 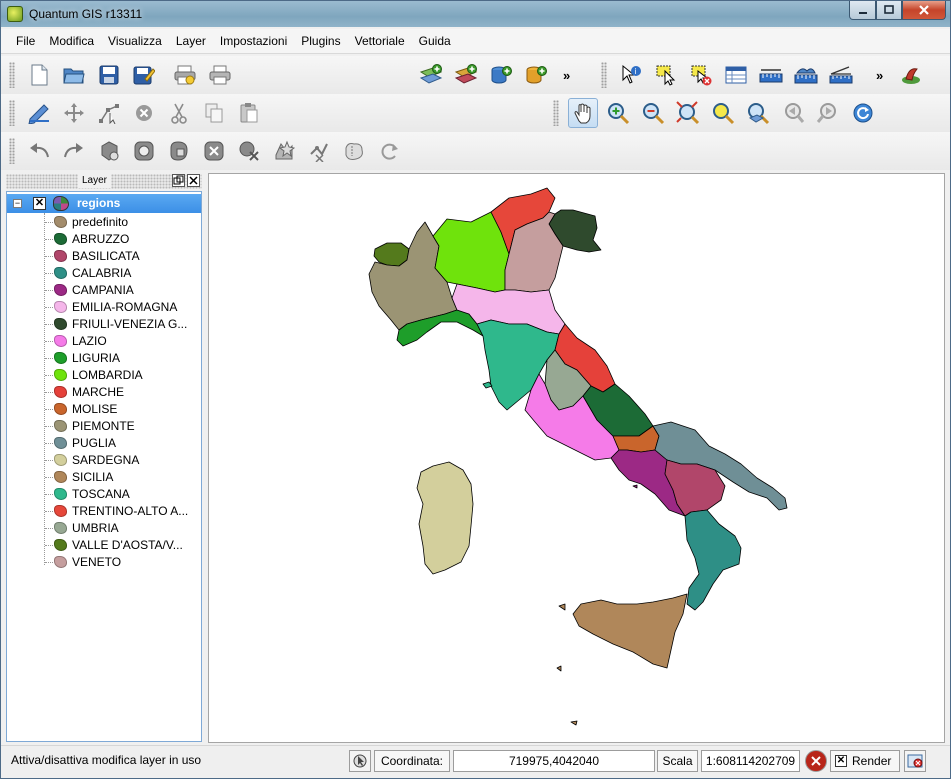 What do you see at coordinates (653, 113) in the screenshot?
I see `zoom-out-button` at bounding box center [653, 113].